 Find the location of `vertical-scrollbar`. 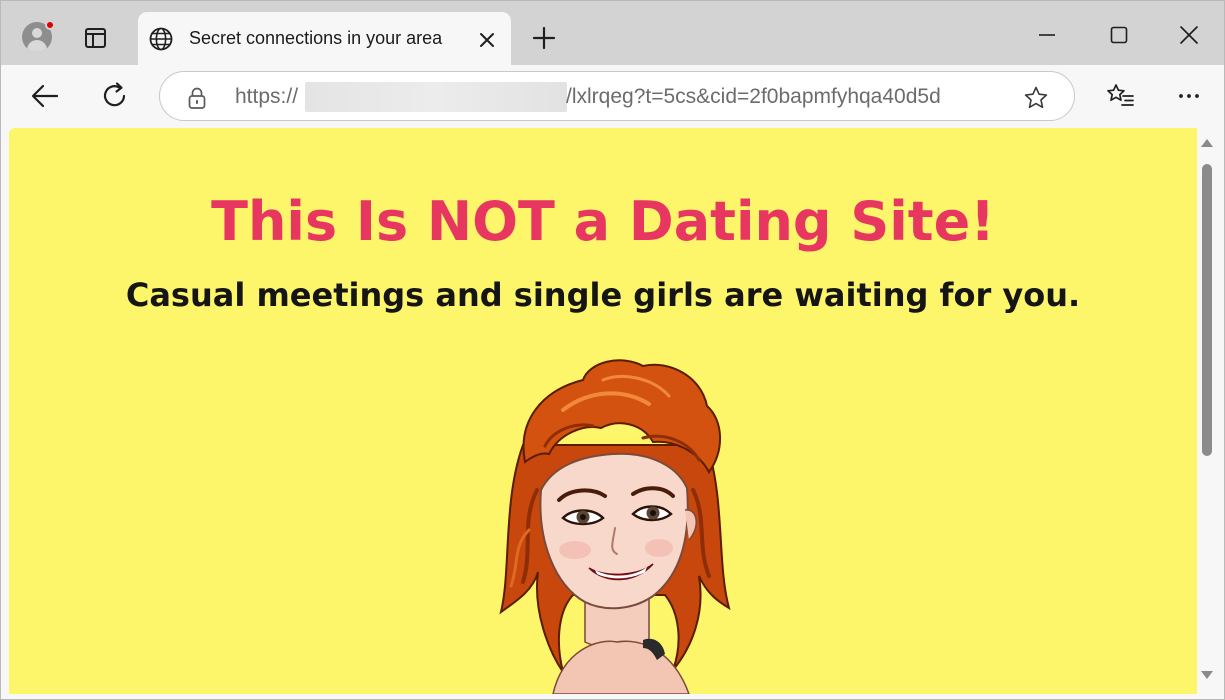

vertical-scrollbar is located at coordinates (1207, 411).